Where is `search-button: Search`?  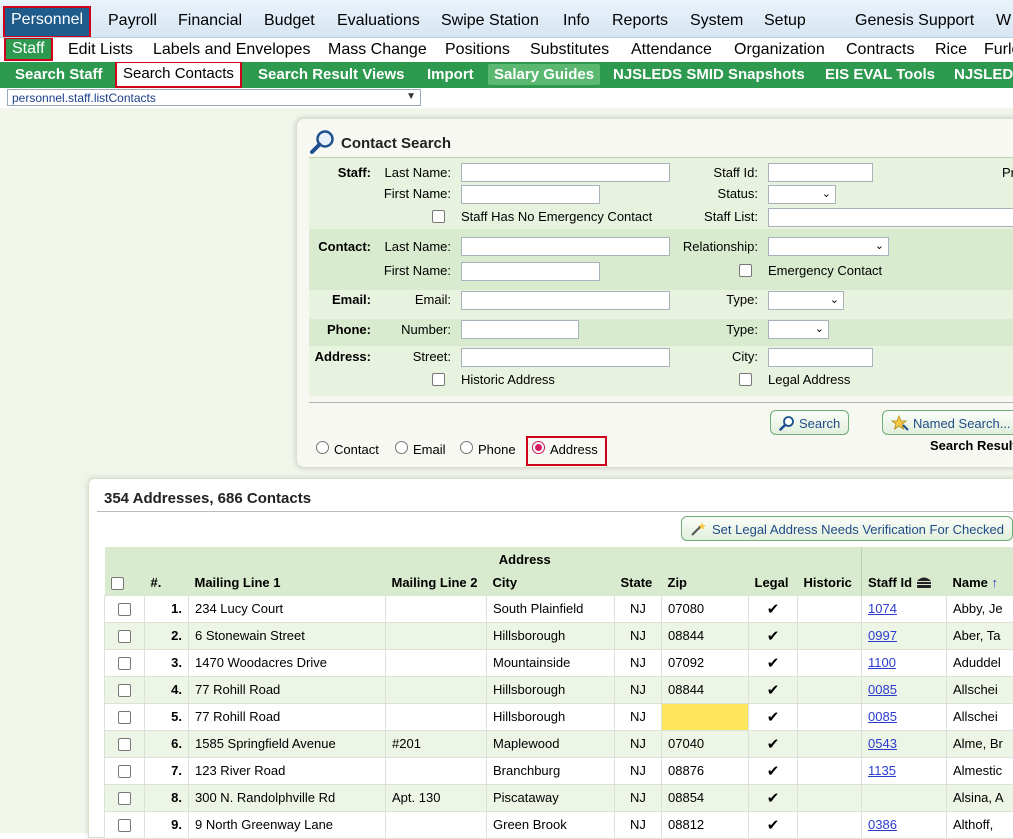
search-button: Search is located at coordinates (809, 422).